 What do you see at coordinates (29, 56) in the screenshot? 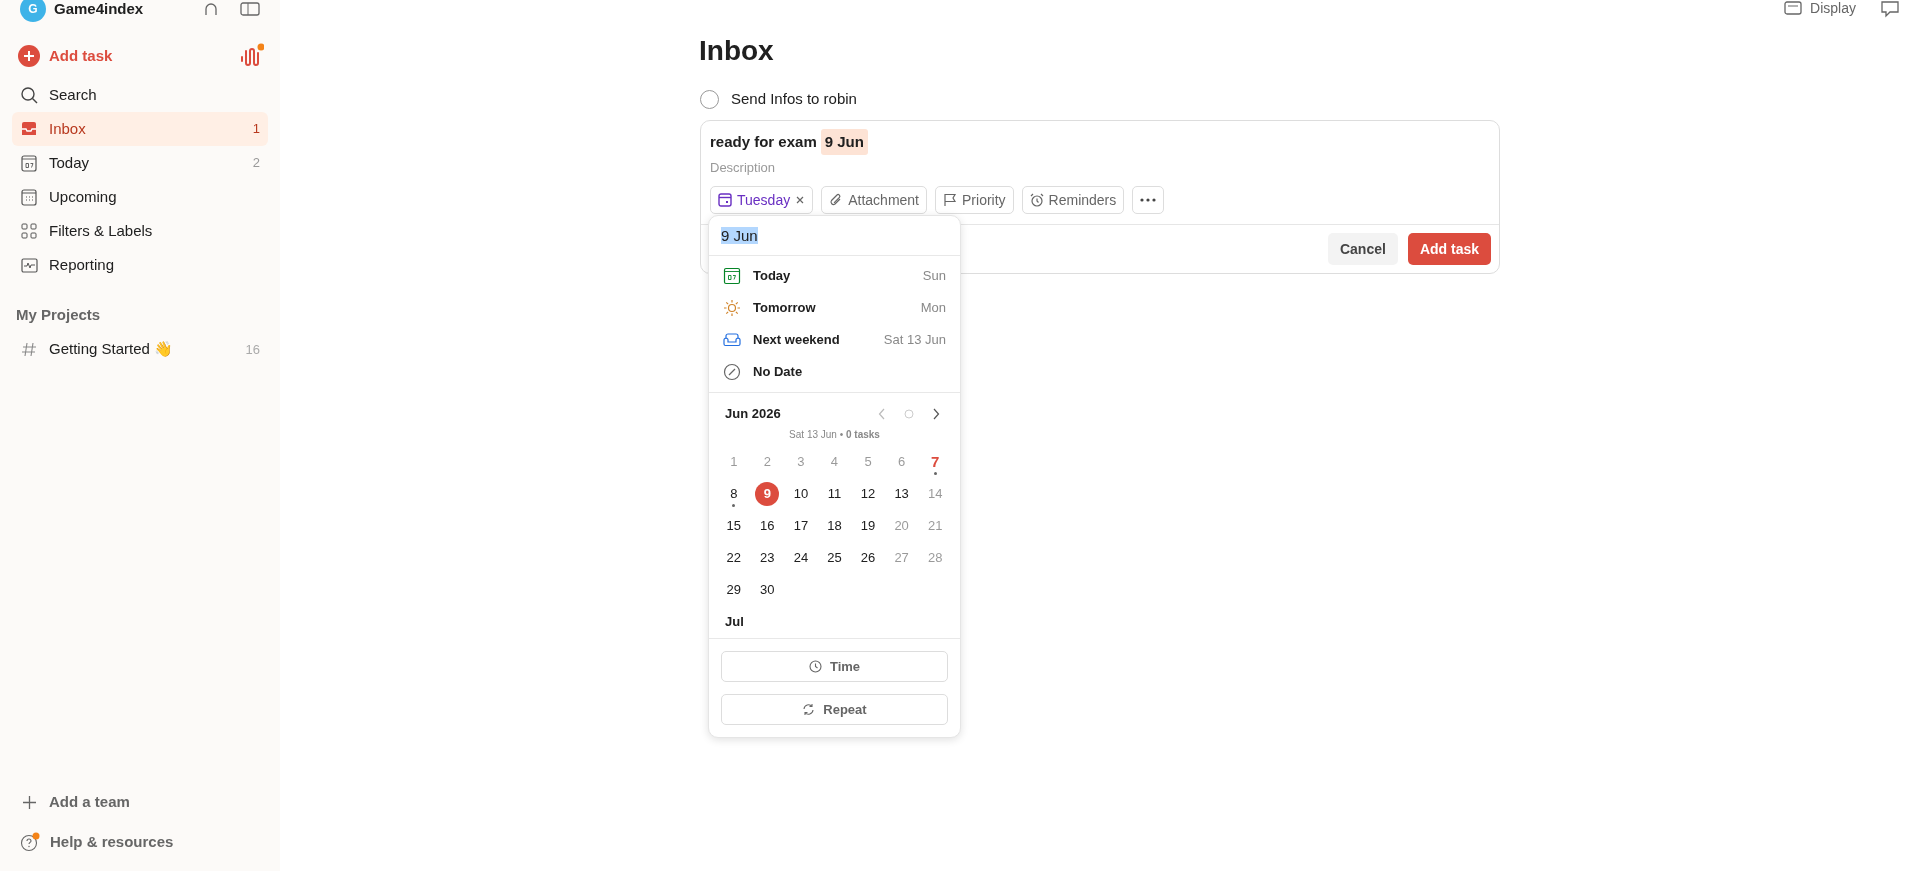
I see `plus-icon` at bounding box center [29, 56].